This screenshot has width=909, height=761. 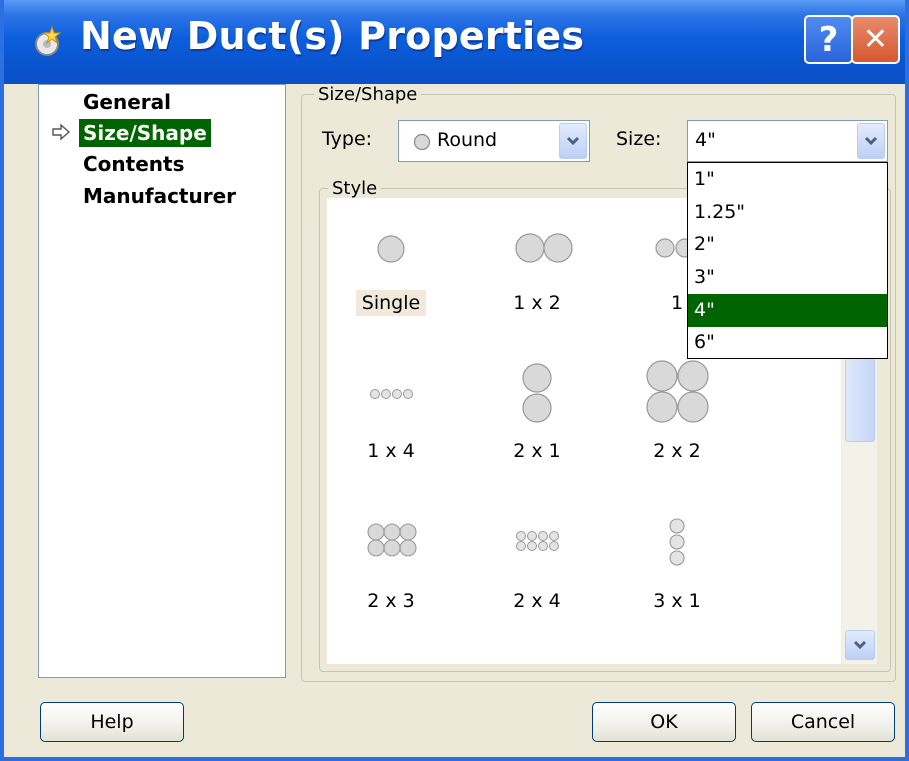 I want to click on duct-2x4-icon, so click(x=537, y=541).